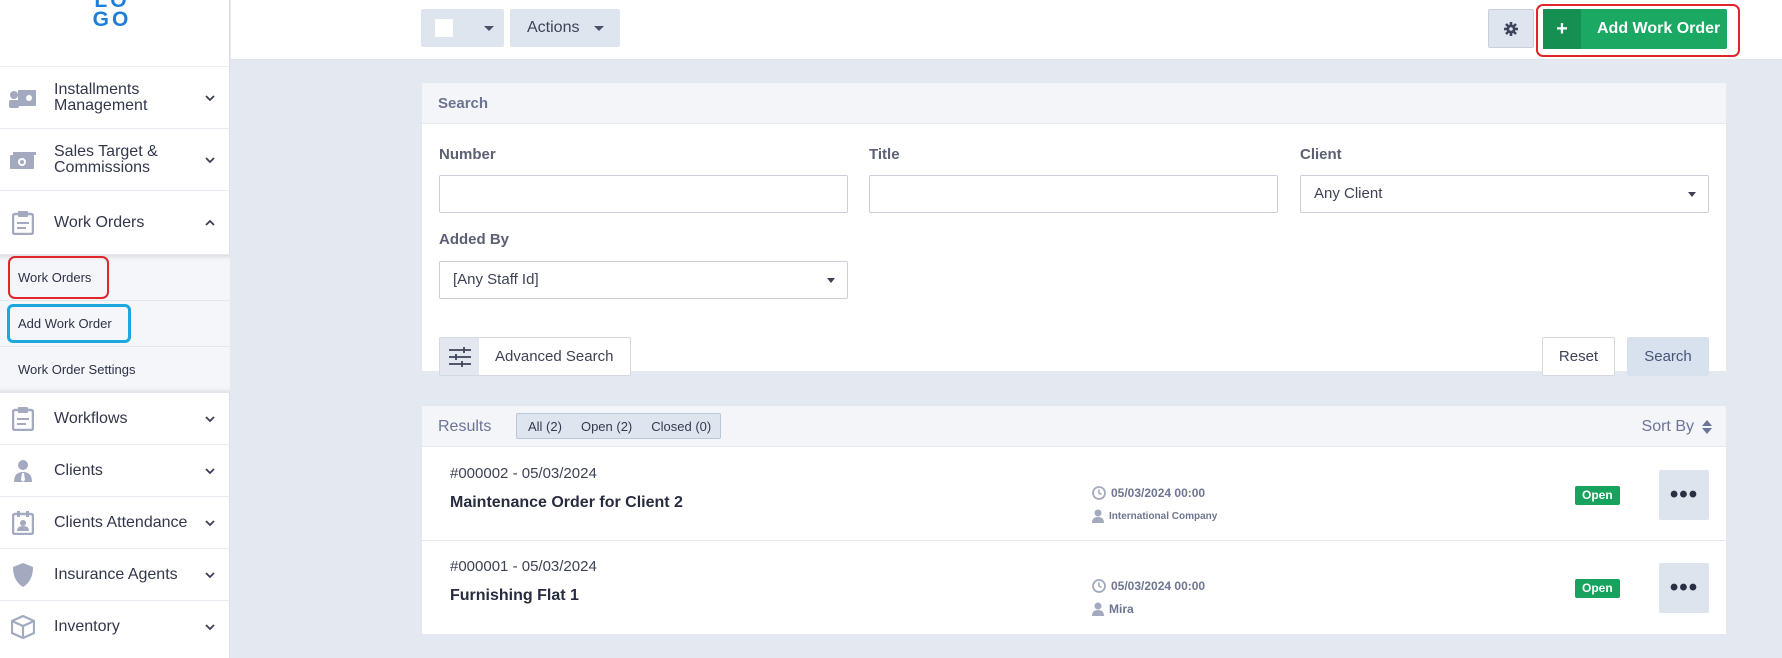 The width and height of the screenshot is (1782, 658). I want to click on client-select-value: Any Client, so click(1348, 193).